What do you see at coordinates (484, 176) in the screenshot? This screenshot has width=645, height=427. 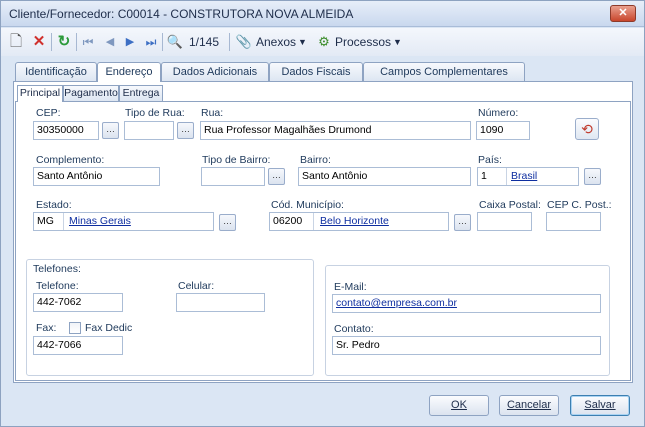 I see `pais-code: 1` at bounding box center [484, 176].